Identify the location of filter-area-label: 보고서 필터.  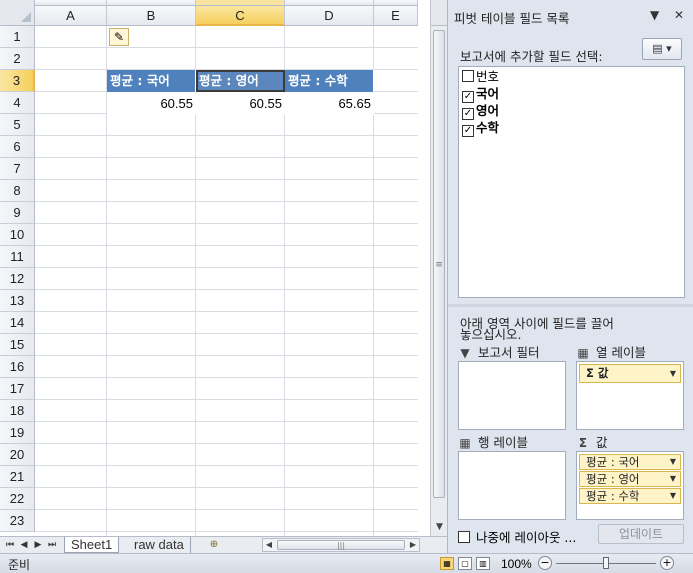
(509, 352).